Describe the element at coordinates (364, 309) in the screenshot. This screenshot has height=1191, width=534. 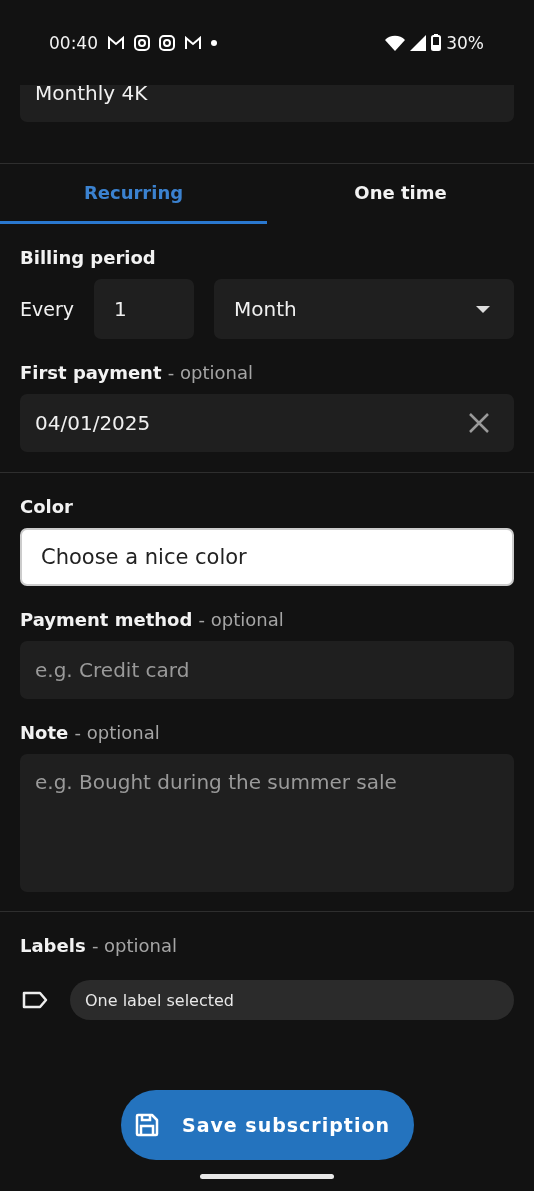
I see `unit-dropdown: Month` at that location.